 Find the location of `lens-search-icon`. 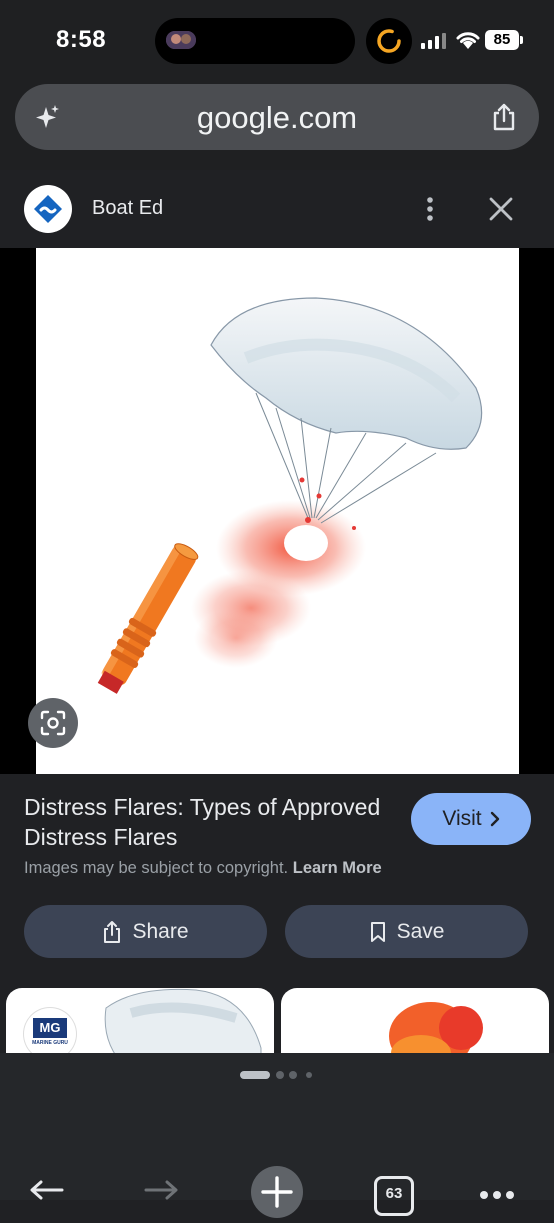

lens-search-icon is located at coordinates (53, 723).